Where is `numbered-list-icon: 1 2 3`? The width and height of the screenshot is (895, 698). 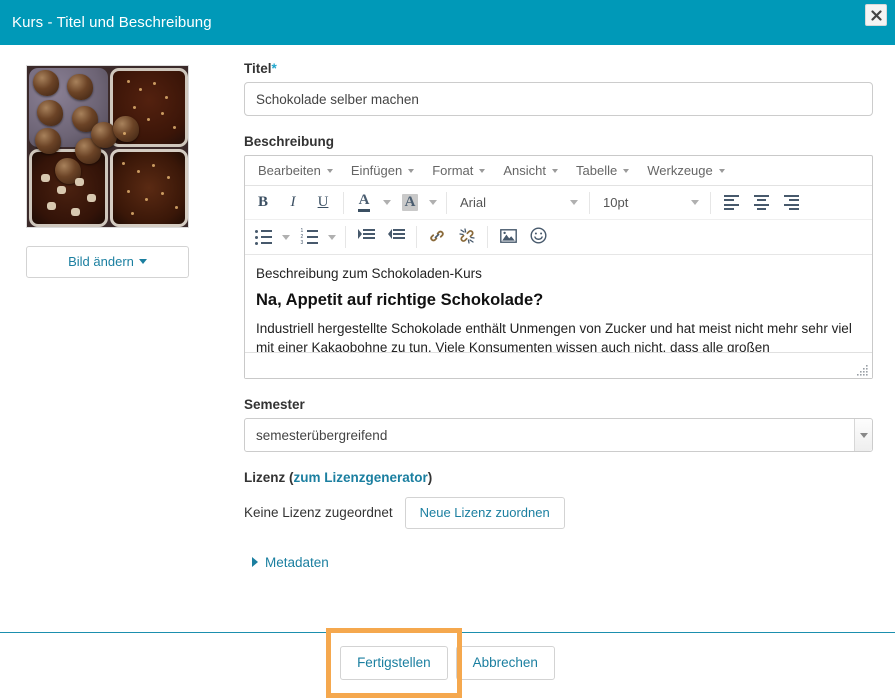
numbered-list-icon: 1 2 3 is located at coordinates (309, 236).